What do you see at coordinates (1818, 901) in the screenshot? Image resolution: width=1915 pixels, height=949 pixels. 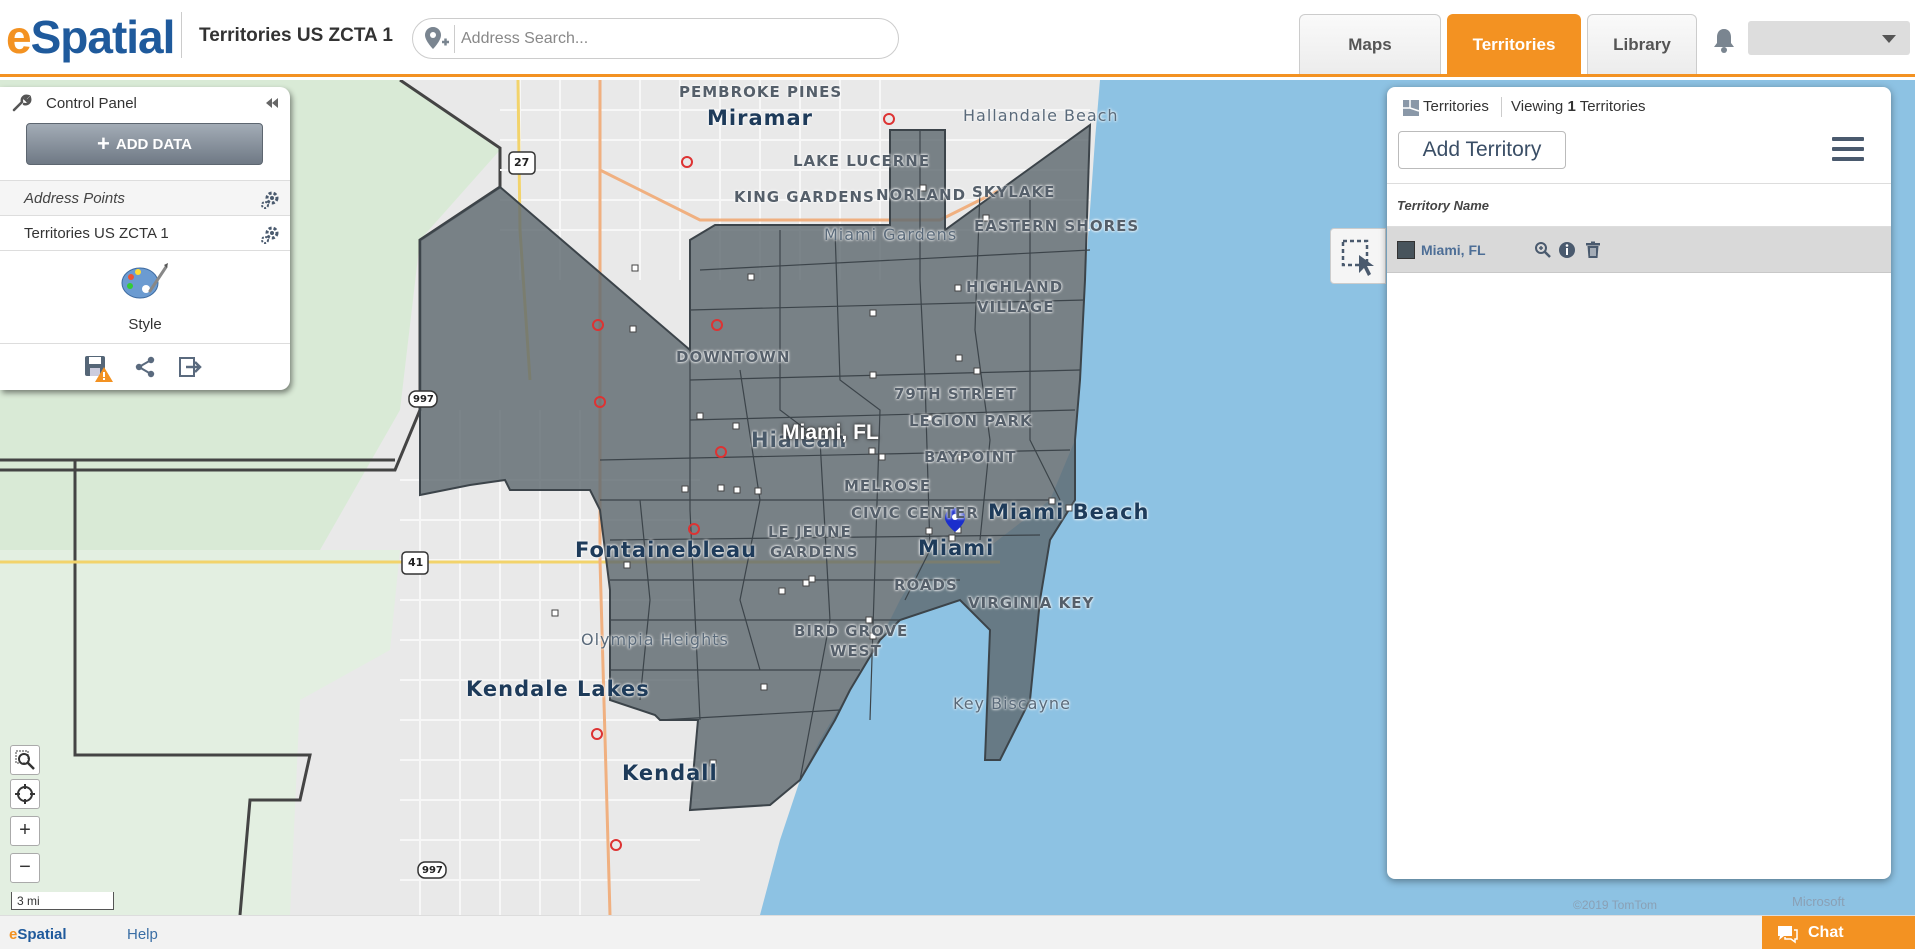 I see `microsoft-credit: Microsoft` at bounding box center [1818, 901].